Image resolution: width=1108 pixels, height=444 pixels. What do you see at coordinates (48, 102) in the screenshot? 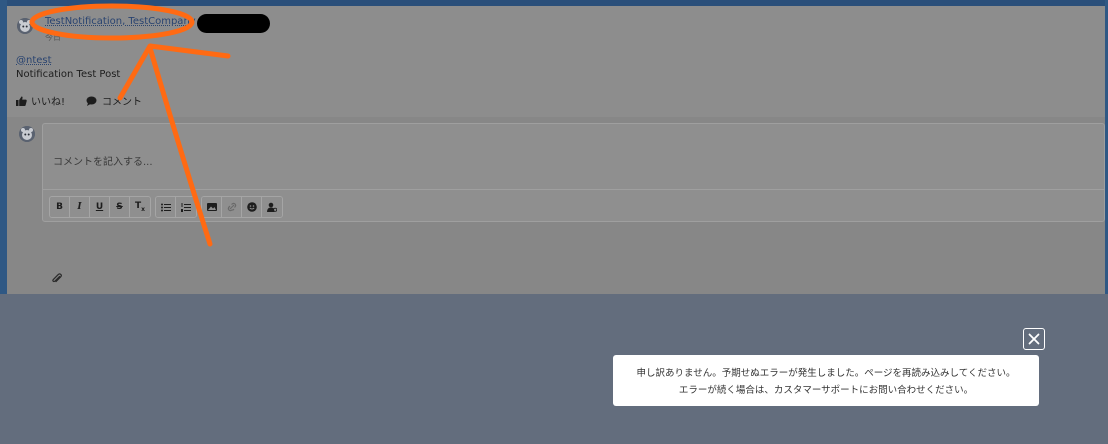
I see `like-label: いいね!` at bounding box center [48, 102].